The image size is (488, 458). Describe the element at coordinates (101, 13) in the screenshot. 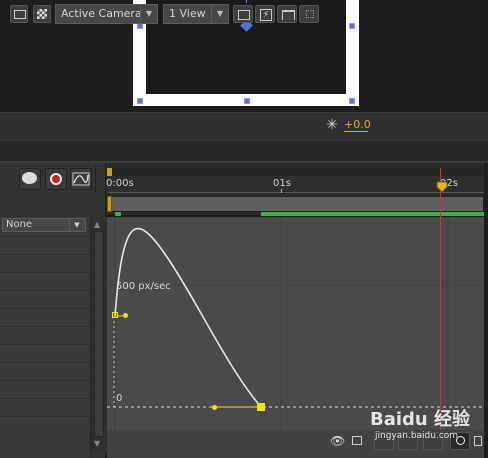

I see `camera-dropdown-label: Active Camera` at that location.